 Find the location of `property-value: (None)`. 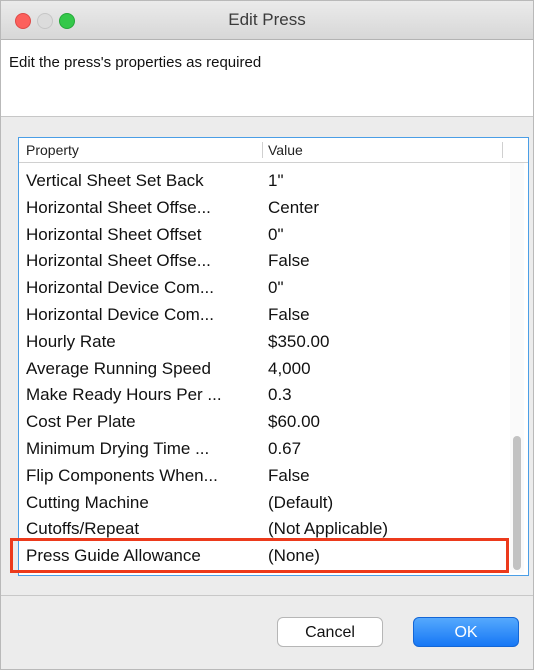

property-value: (None) is located at coordinates (294, 556).